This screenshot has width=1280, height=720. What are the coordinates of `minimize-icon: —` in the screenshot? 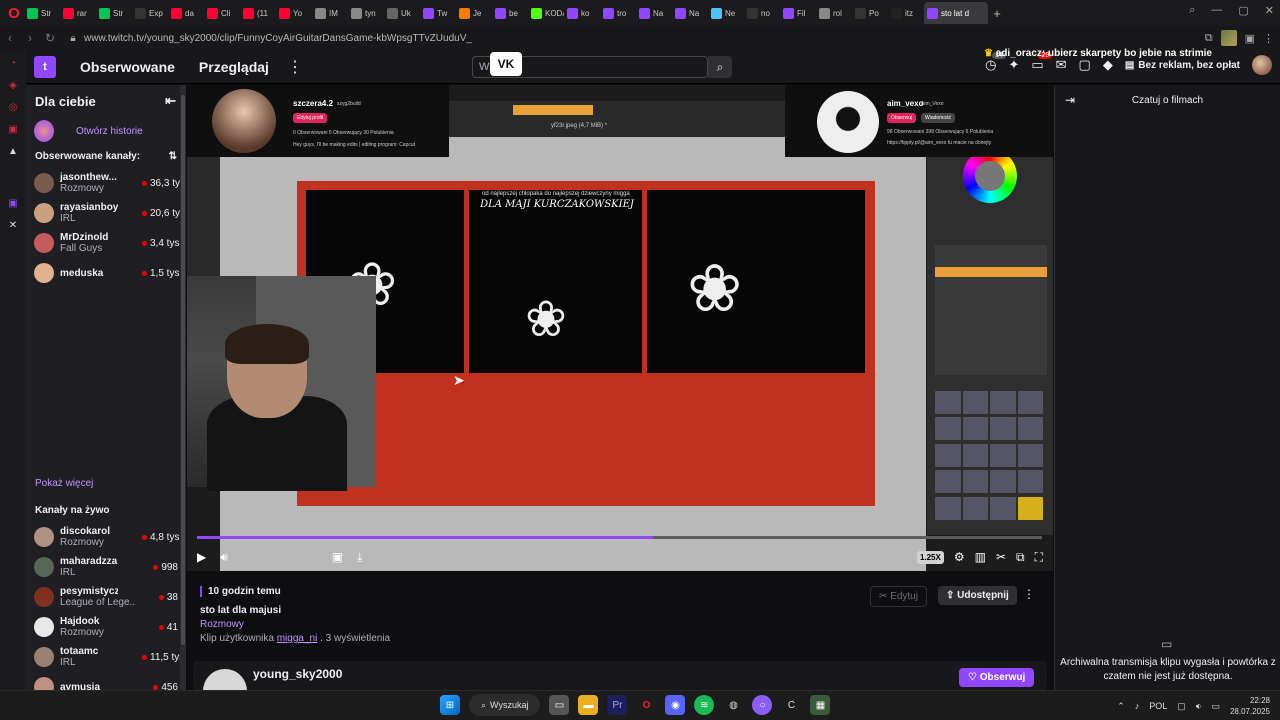 It's located at (1216, 10).